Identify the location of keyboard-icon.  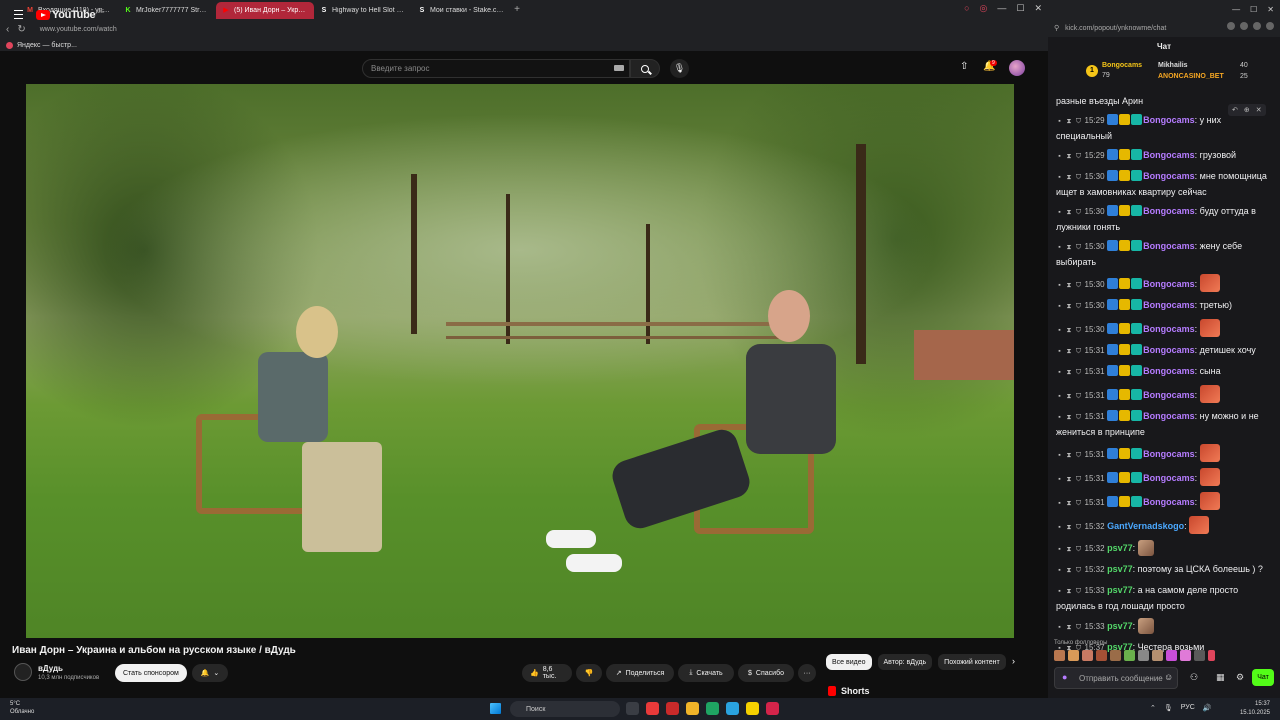
(619, 68).